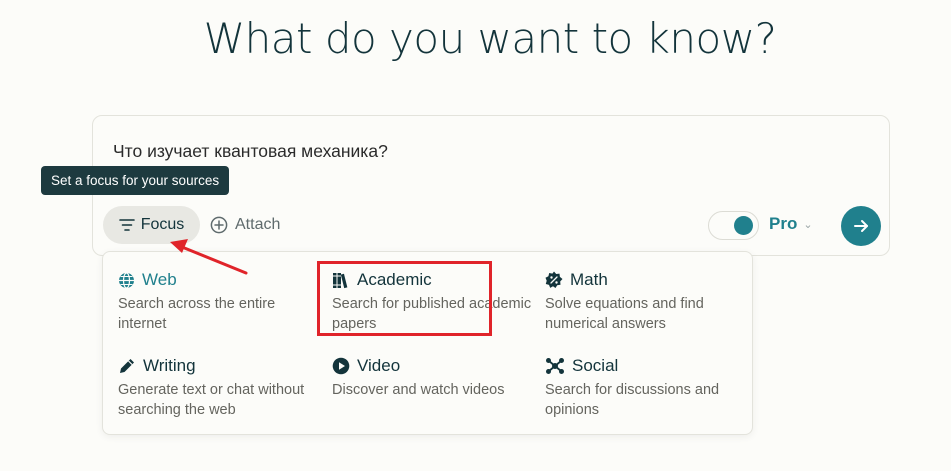 Image resolution: width=951 pixels, height=471 pixels. I want to click on plus-circle-icon, so click(219, 225).